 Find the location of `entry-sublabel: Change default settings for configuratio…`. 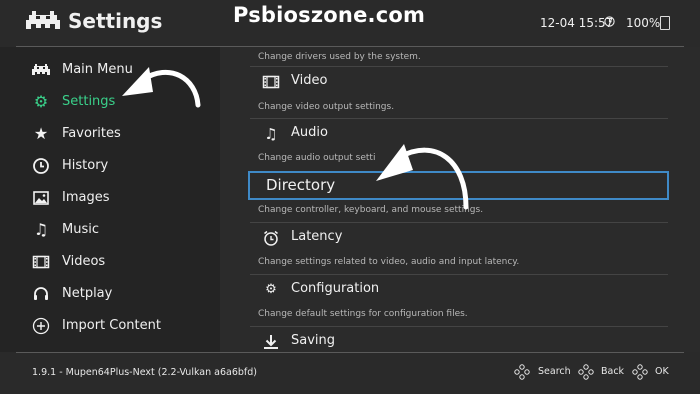

entry-sublabel: Change default settings for configuratio… is located at coordinates (363, 314).